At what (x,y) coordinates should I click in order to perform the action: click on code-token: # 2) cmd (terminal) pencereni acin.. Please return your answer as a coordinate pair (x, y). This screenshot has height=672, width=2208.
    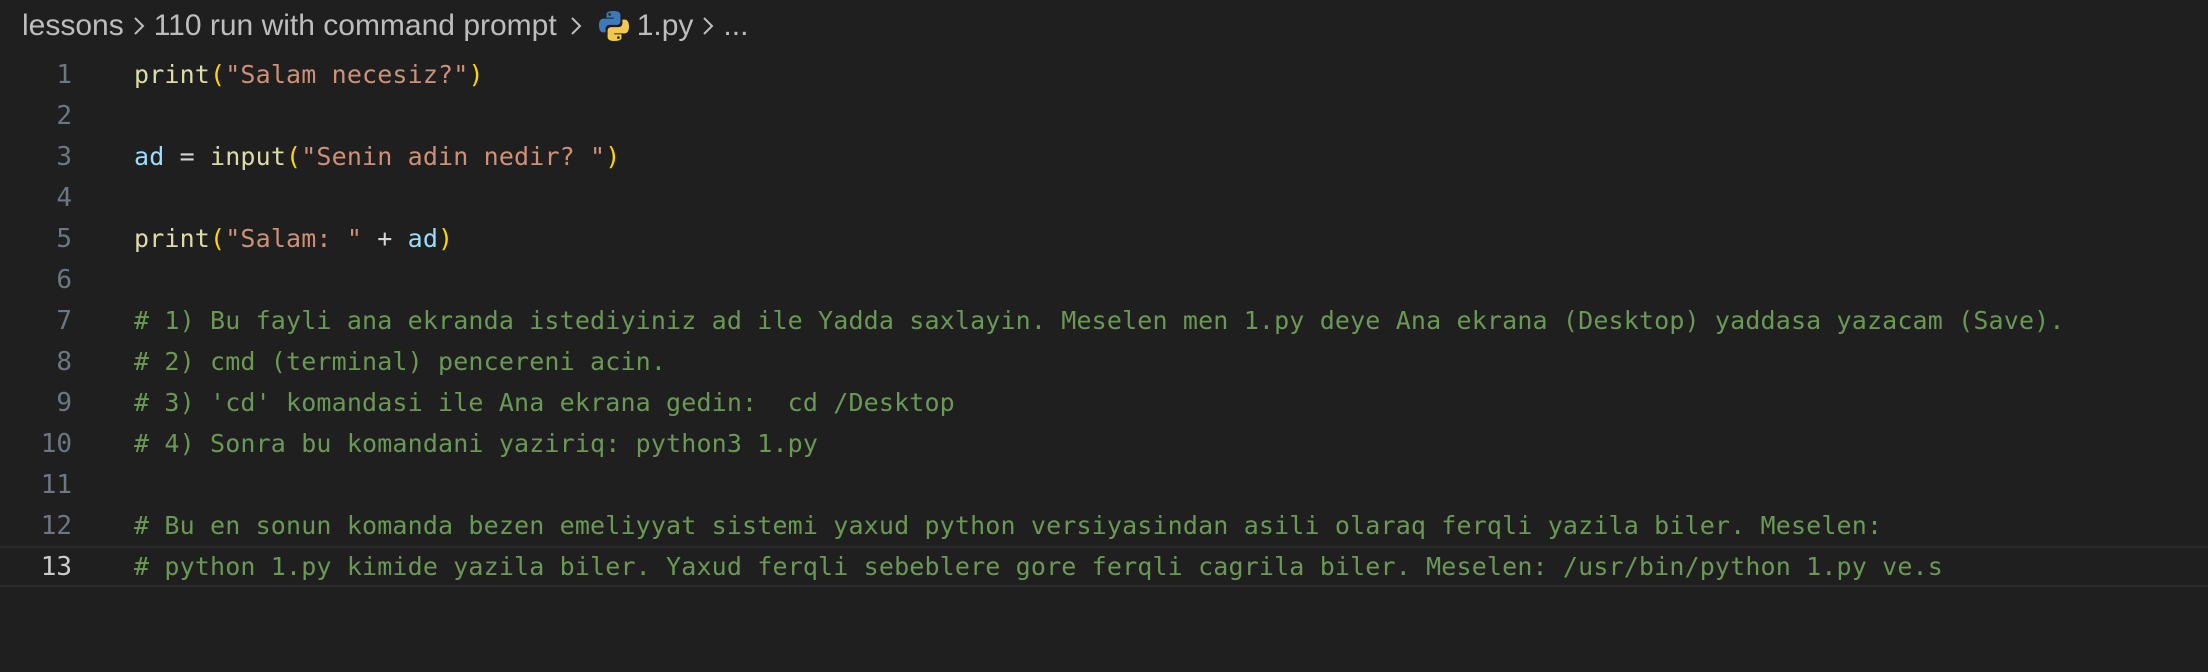
    Looking at the image, I should click on (400, 361).